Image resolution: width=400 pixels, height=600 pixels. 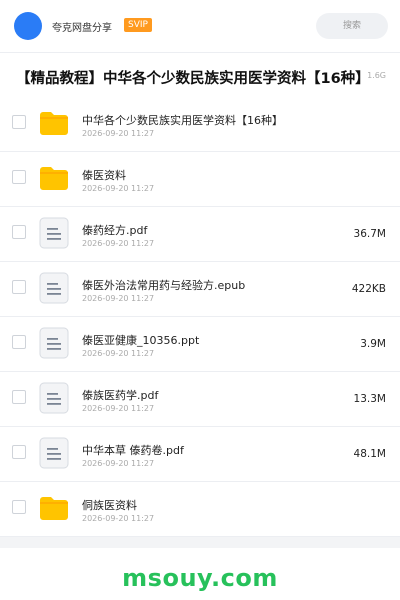 I want to click on list-item: 中华各个少数民族实用医学资料【16种】 2026-09-20 11:27, so click(x=200, y=124).